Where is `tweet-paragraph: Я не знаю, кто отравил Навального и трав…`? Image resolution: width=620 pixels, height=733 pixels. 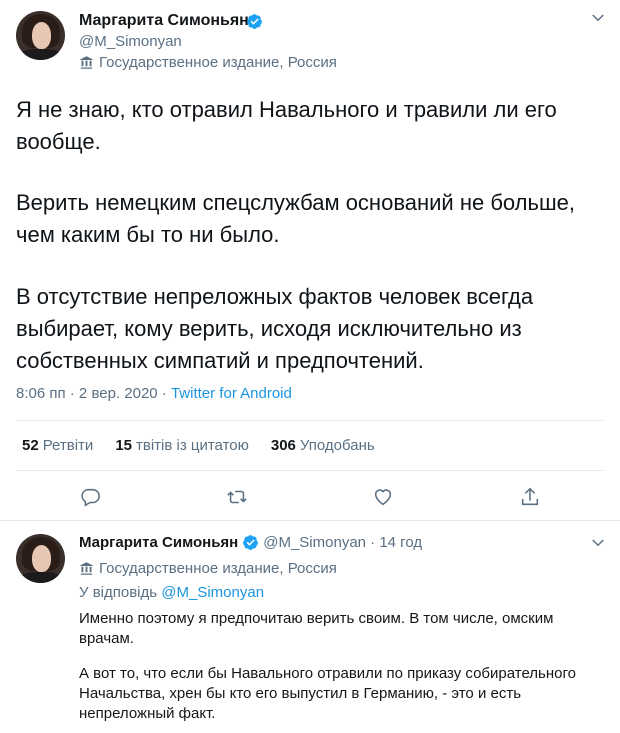
tweet-paragraph: Я не знаю, кто отравил Навального и трав… is located at coordinates (286, 125).